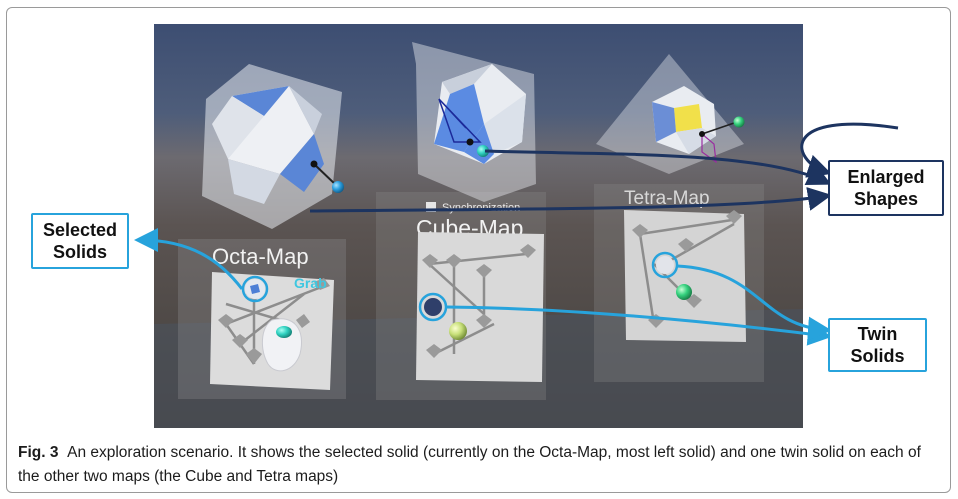 The height and width of the screenshot is (499, 958). I want to click on callout-enlarged-shapes-text: Enlarged Shapes, so click(886, 188).